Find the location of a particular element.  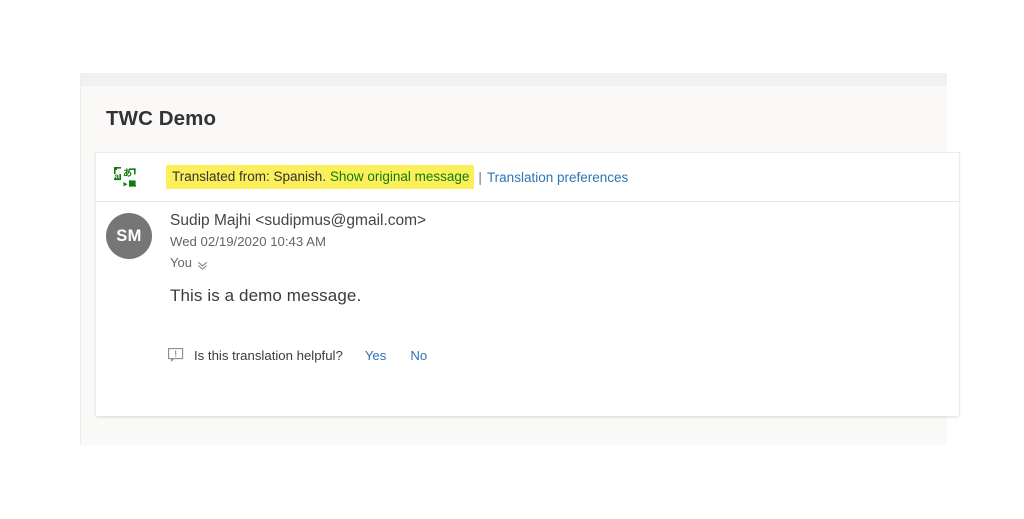

feedback-question: Is this translation helpful? is located at coordinates (268, 355).